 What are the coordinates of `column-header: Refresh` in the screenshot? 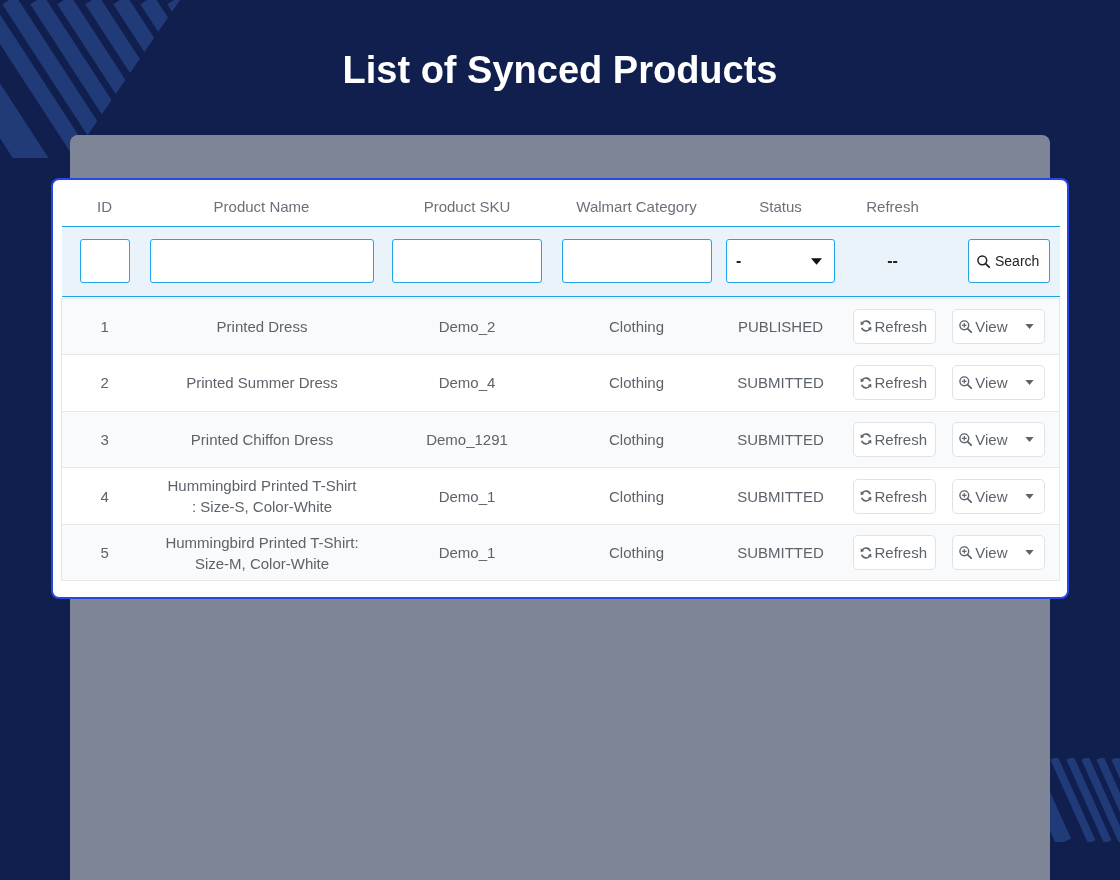 It's located at (892, 207).